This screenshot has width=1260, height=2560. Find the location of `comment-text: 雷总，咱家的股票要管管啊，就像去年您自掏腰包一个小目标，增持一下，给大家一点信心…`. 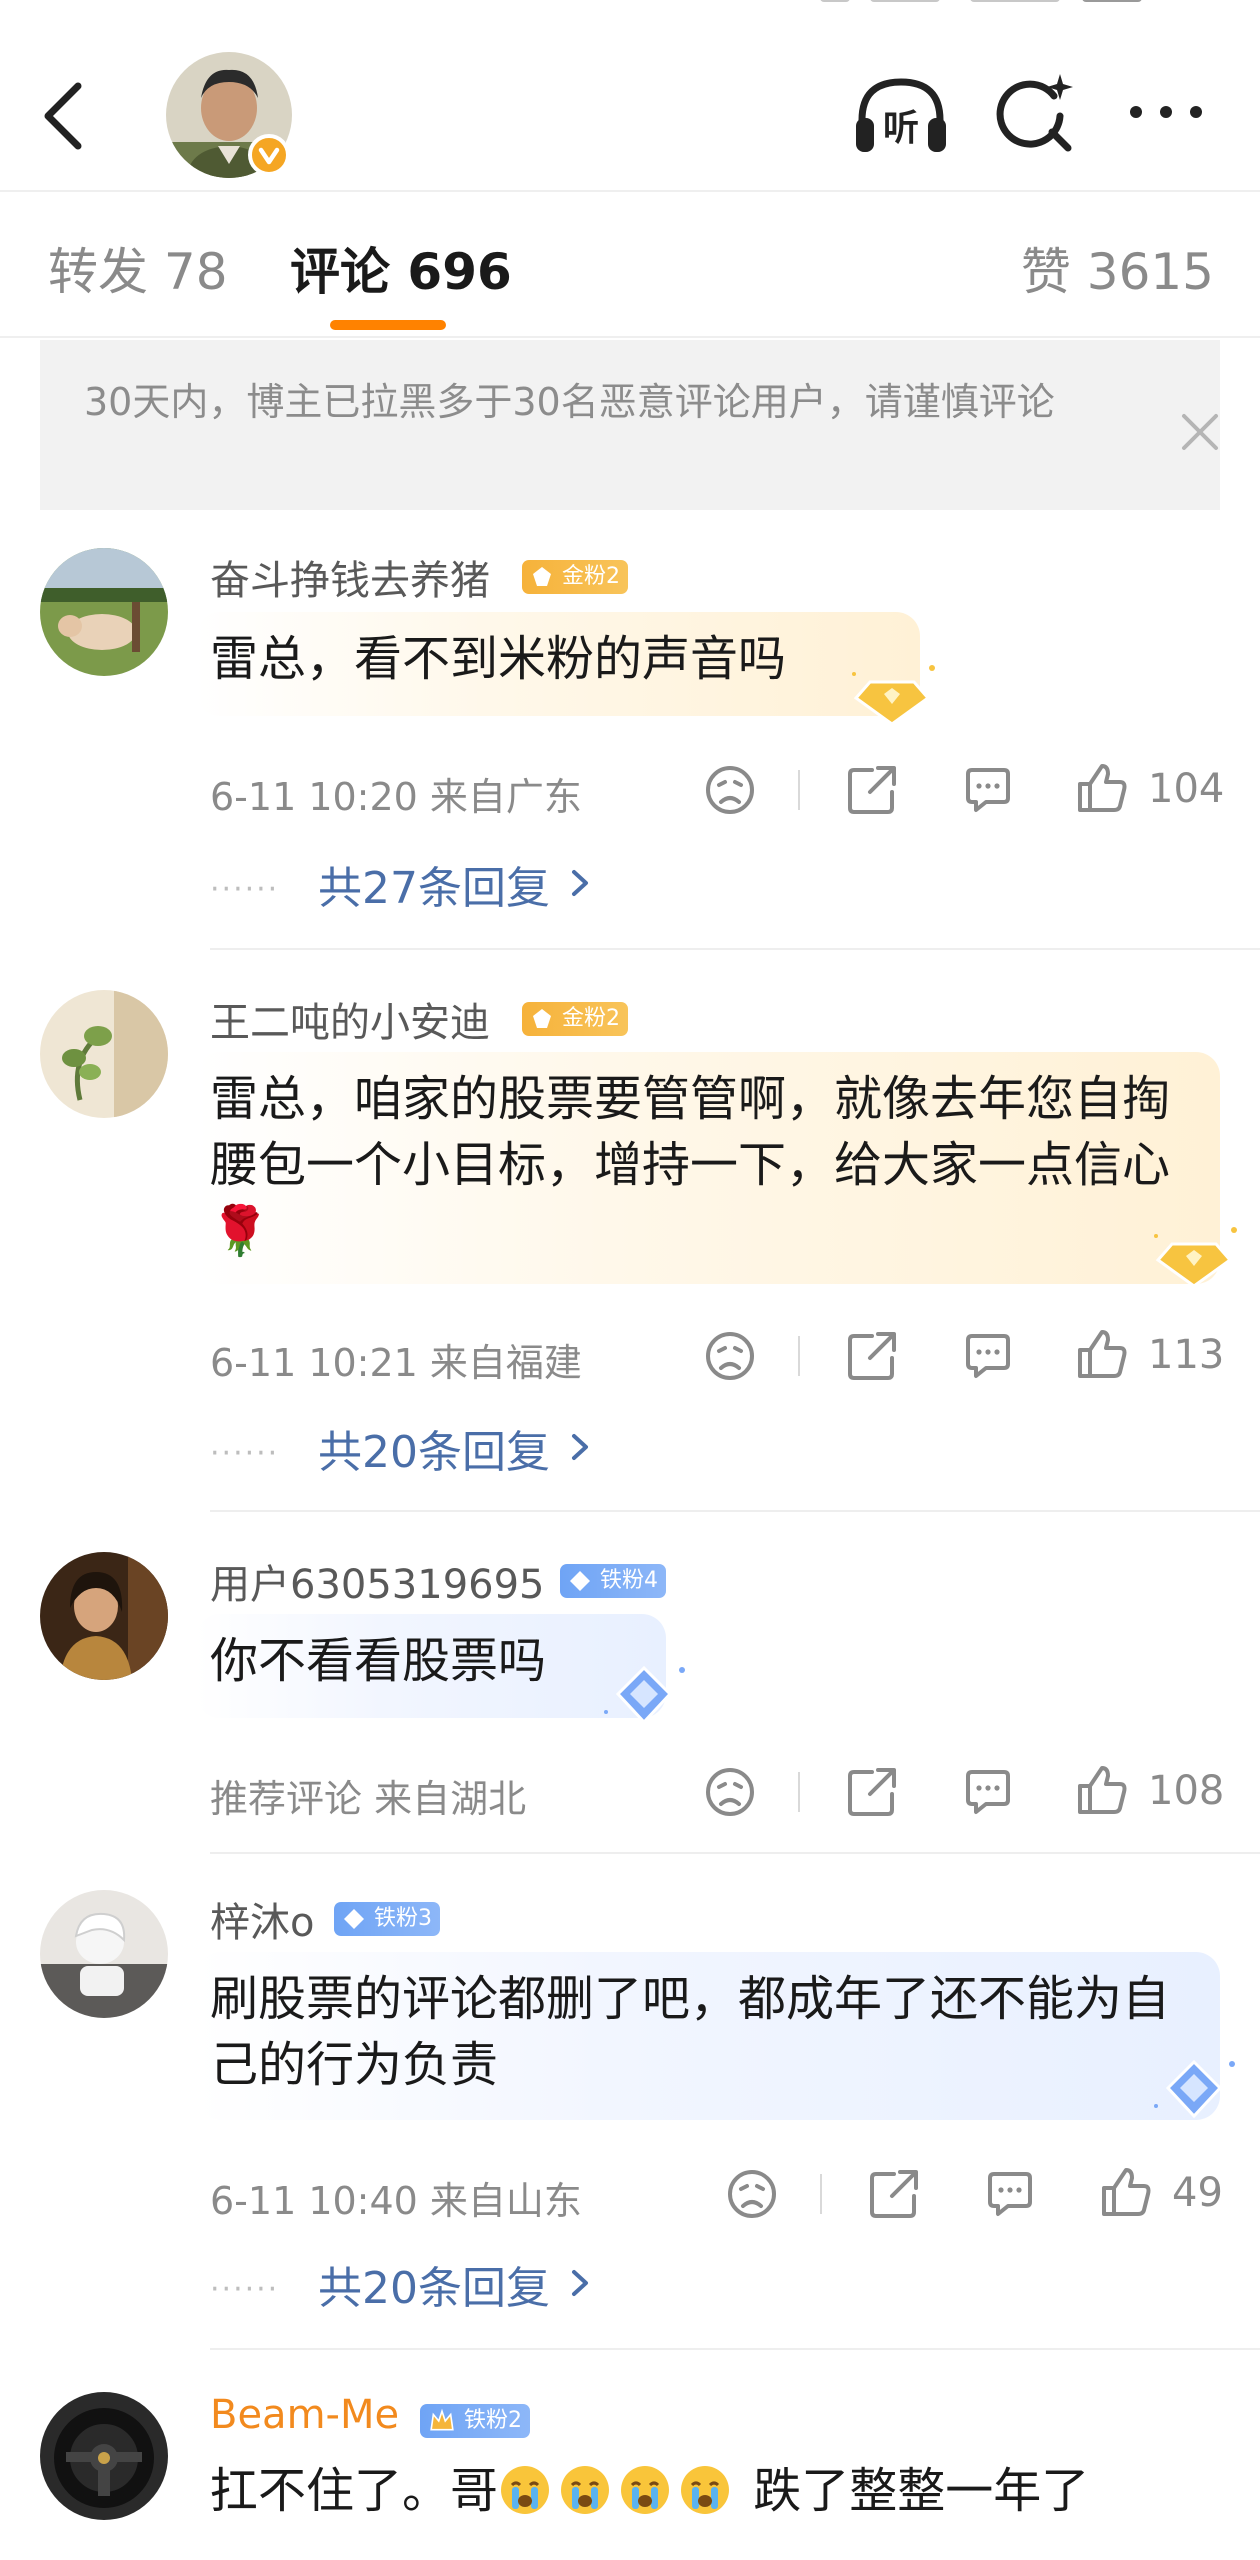

comment-text: 雷总，咱家的股票要管管啊，就像去年您自掏腰包一个小目标，增持一下，给大家一点信心… is located at coordinates (690, 1165).